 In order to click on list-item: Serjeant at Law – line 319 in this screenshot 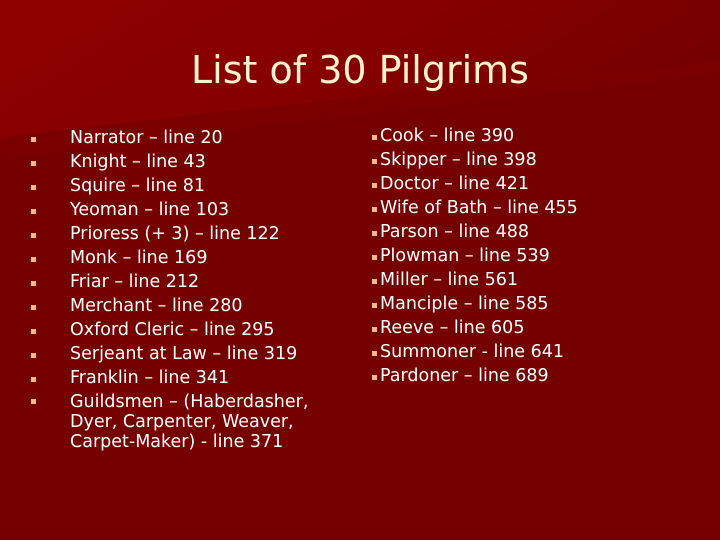, I will do `click(186, 354)`.